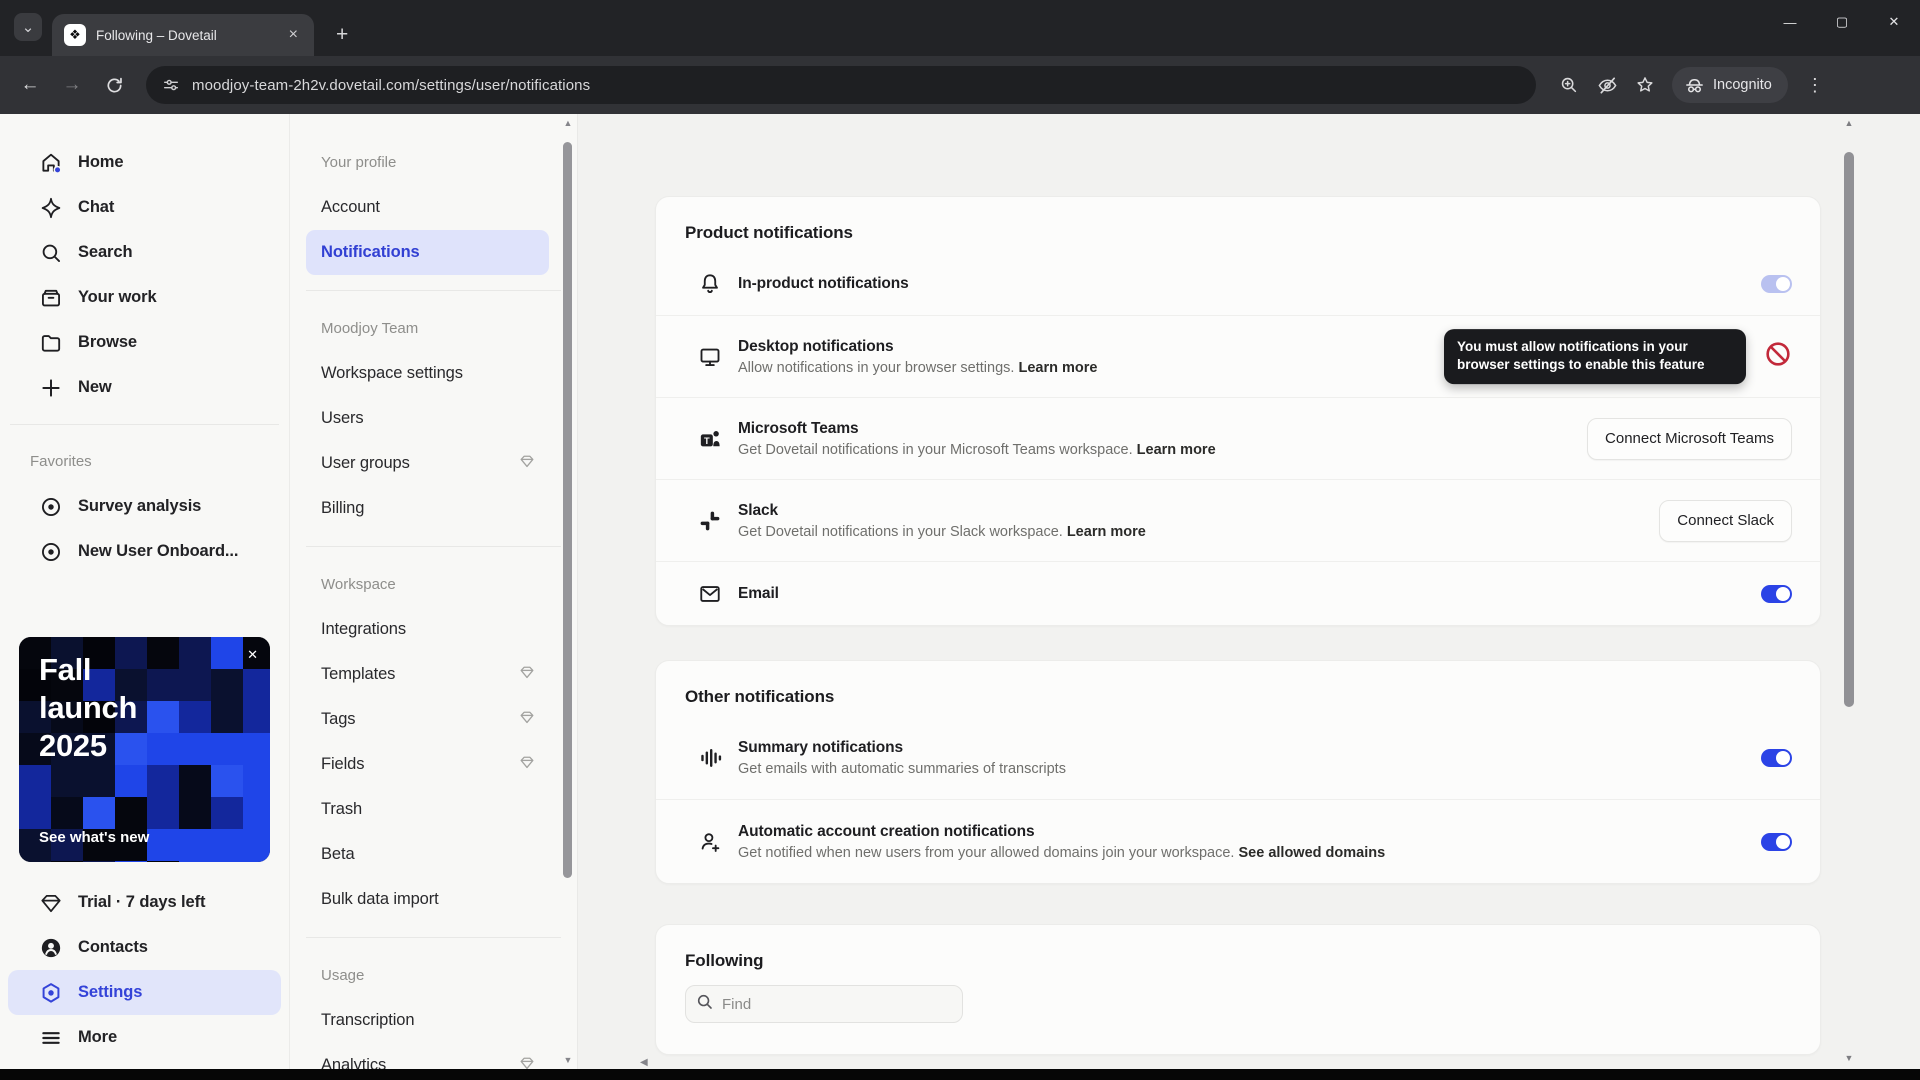  What do you see at coordinates (51, 298) in the screenshot?
I see `archive-icon` at bounding box center [51, 298].